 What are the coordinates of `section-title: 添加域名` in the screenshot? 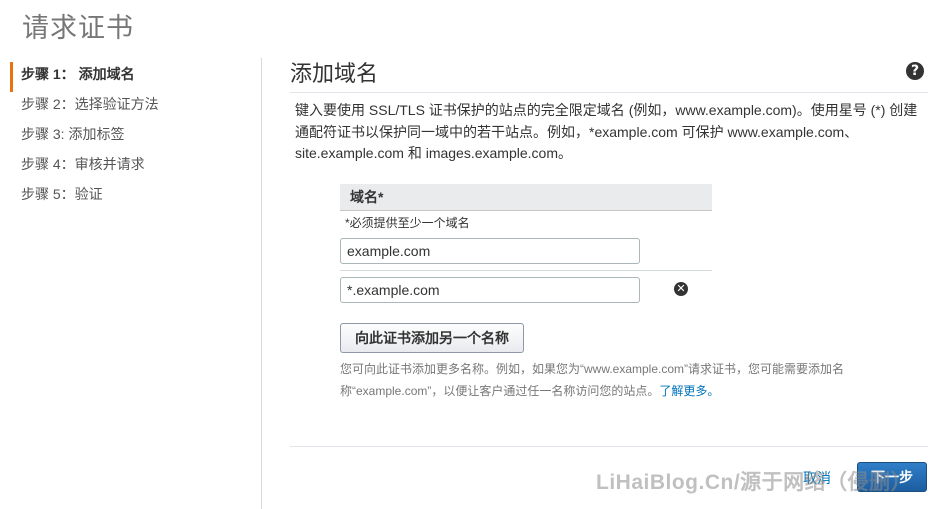 It's located at (334, 73).